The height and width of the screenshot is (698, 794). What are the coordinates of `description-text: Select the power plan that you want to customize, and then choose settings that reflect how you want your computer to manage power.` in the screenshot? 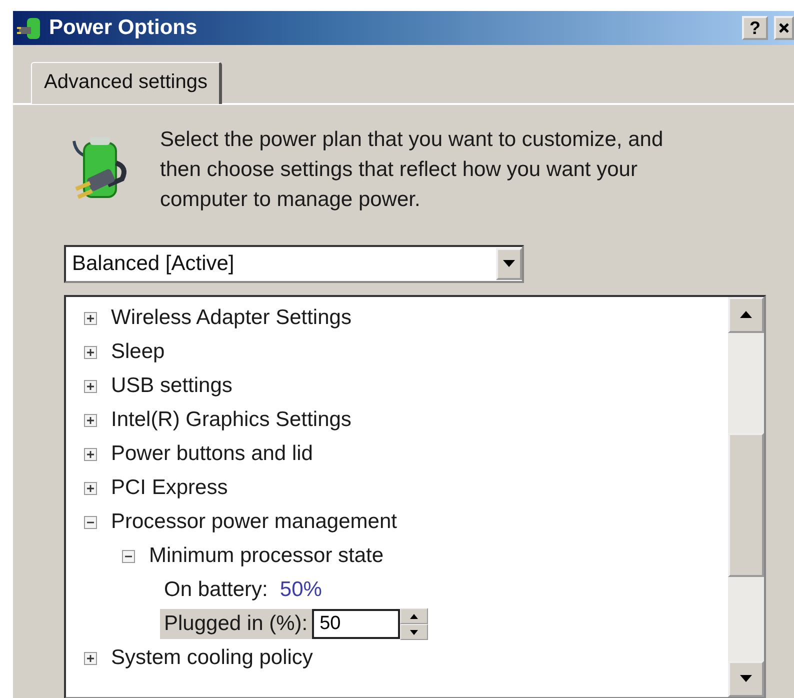 It's located at (412, 170).